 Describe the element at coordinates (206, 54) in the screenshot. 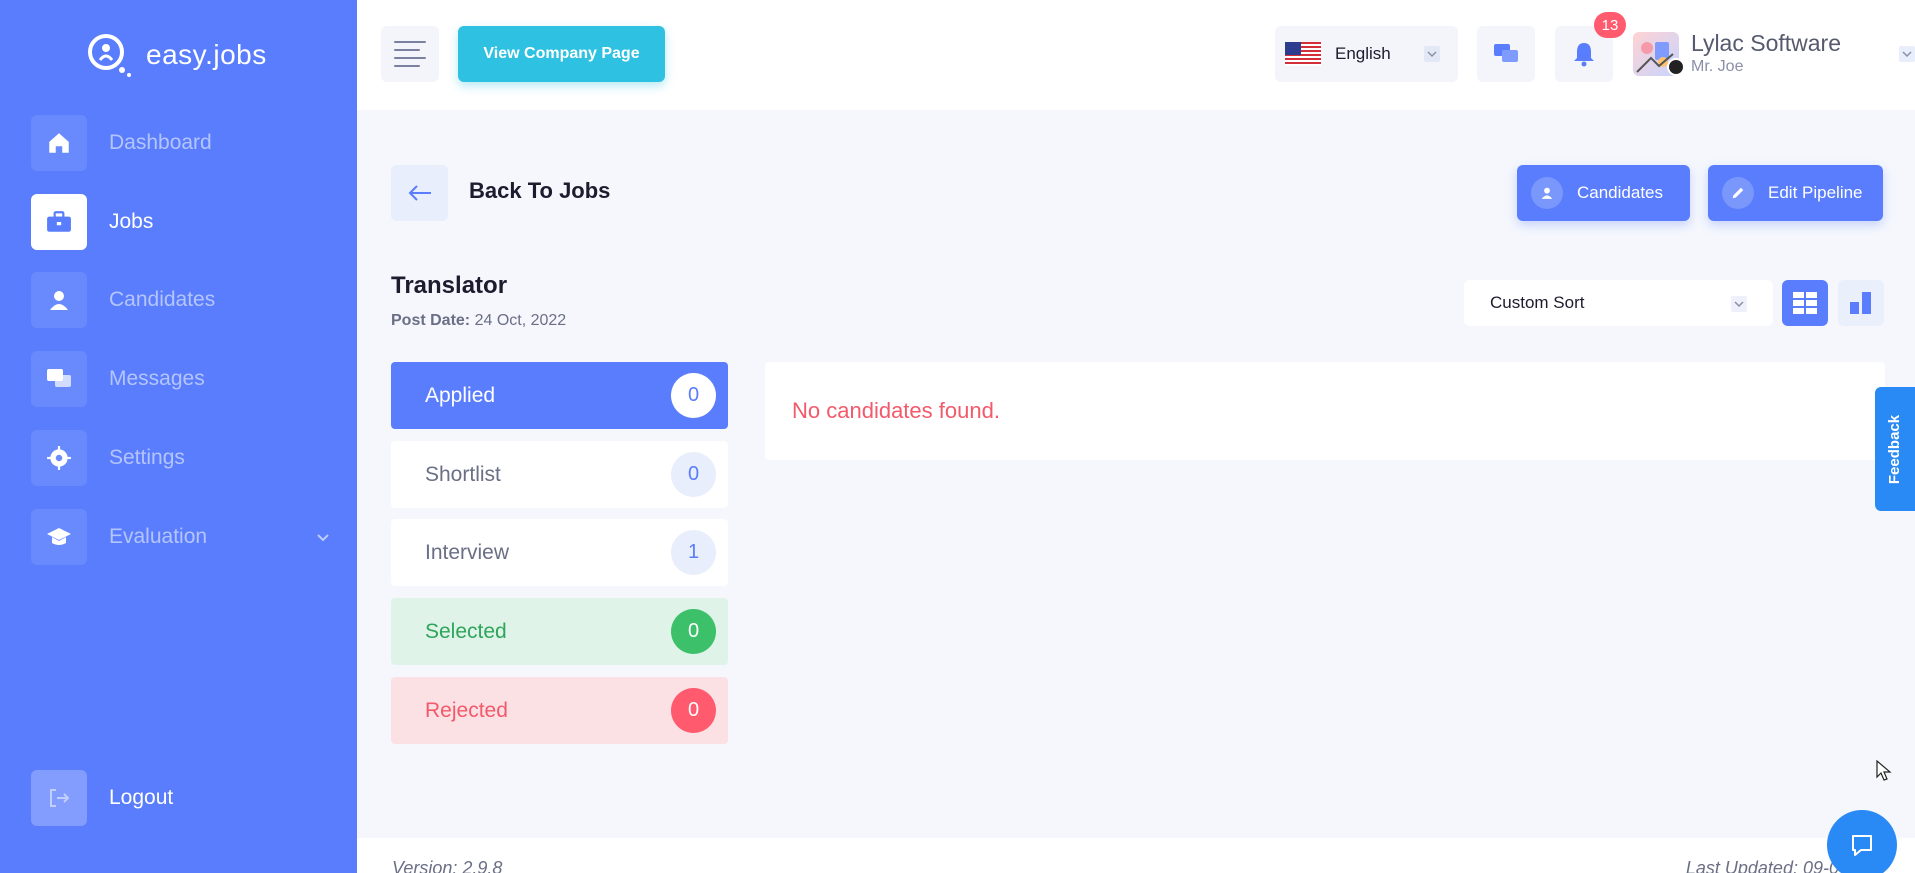

I see `brand-name: easy.jobs` at that location.